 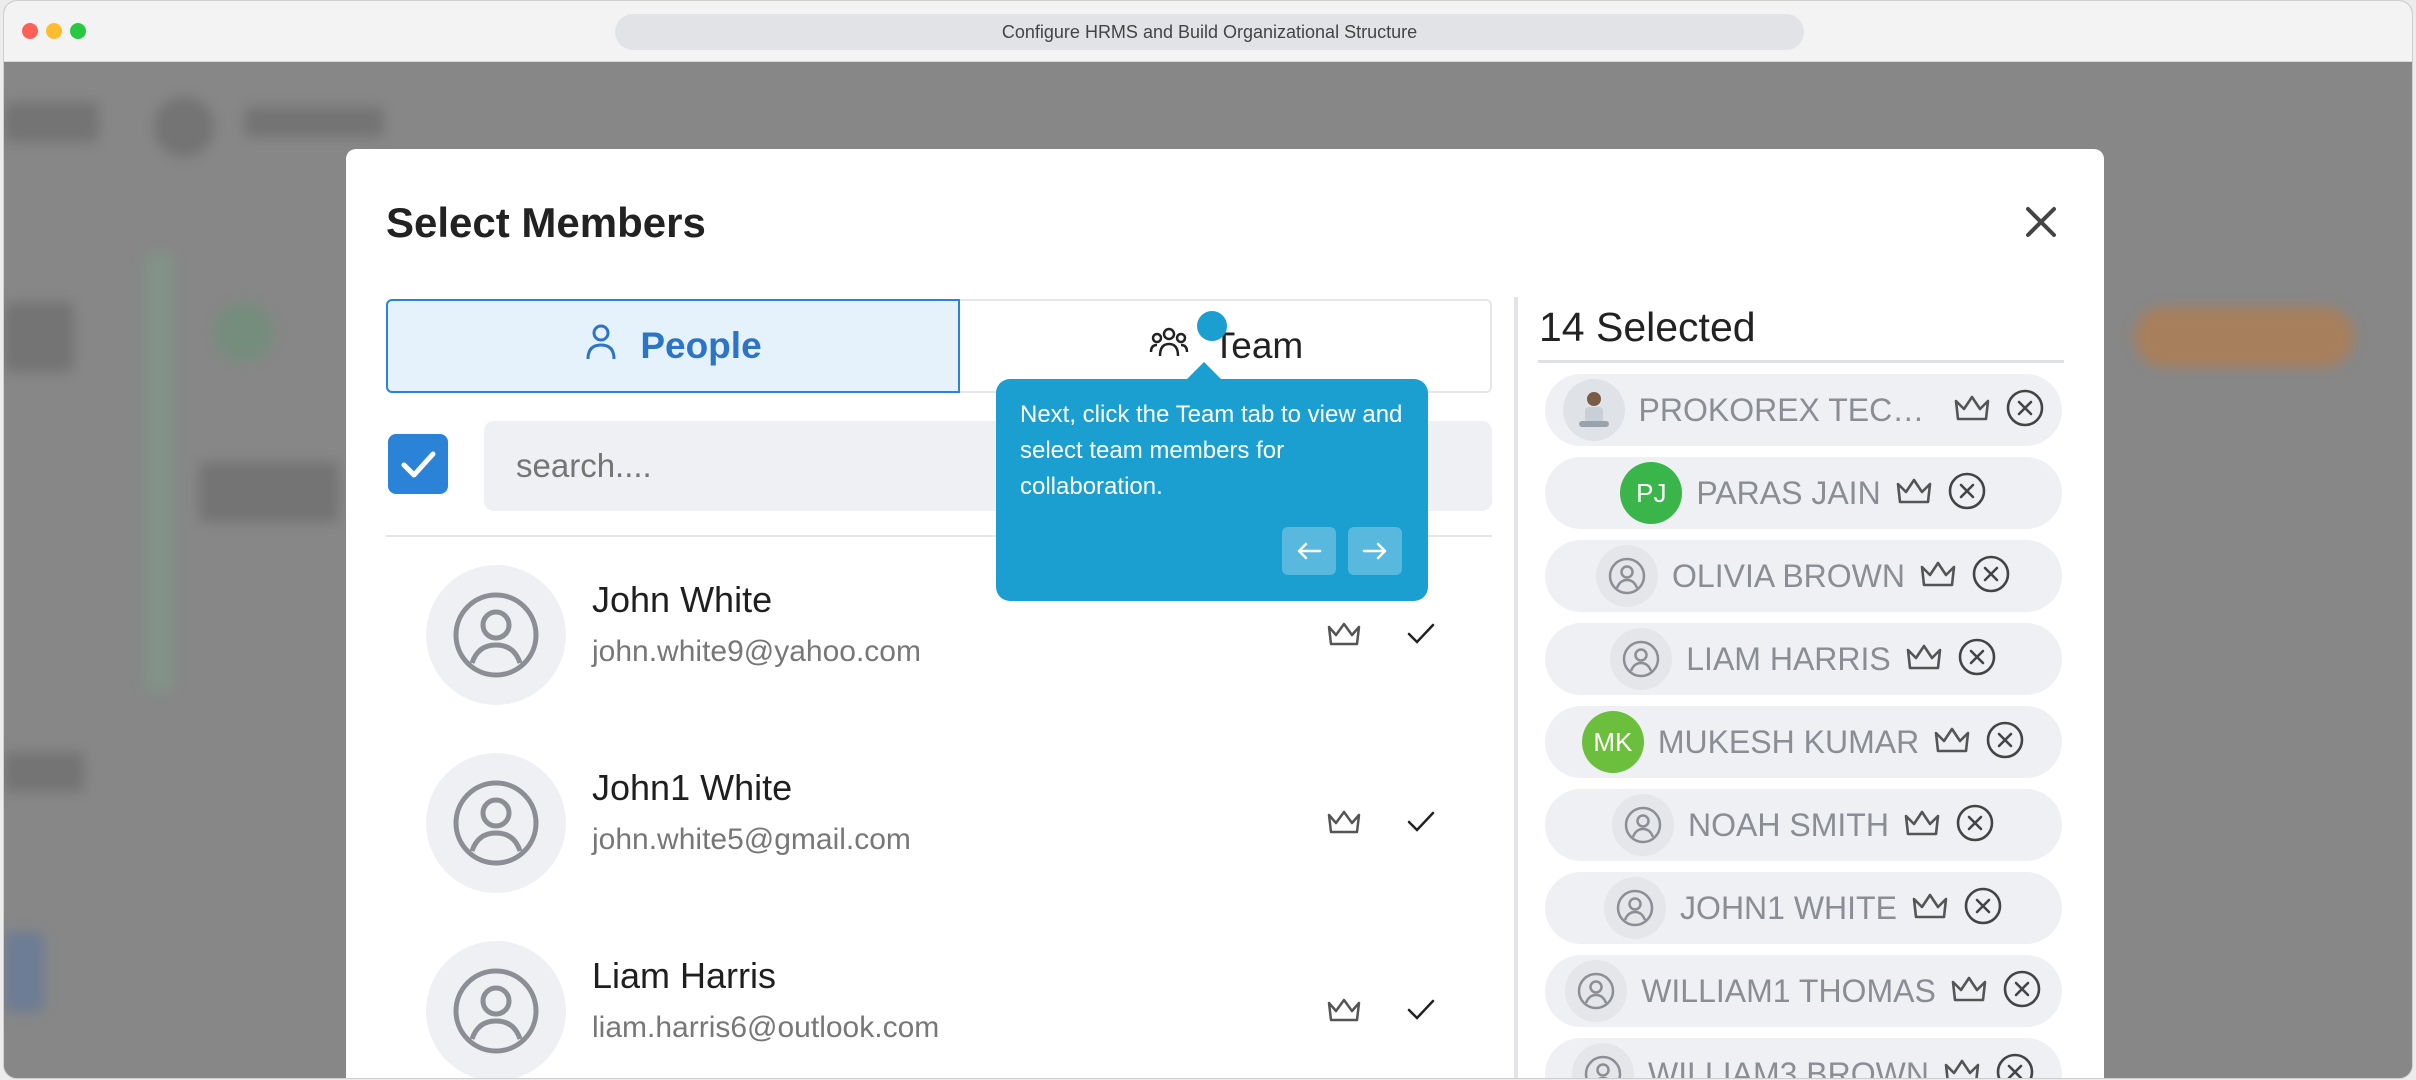 What do you see at coordinates (1788, 1067) in the screenshot?
I see `selected-member-name: WILLIAM3 BROWN` at bounding box center [1788, 1067].